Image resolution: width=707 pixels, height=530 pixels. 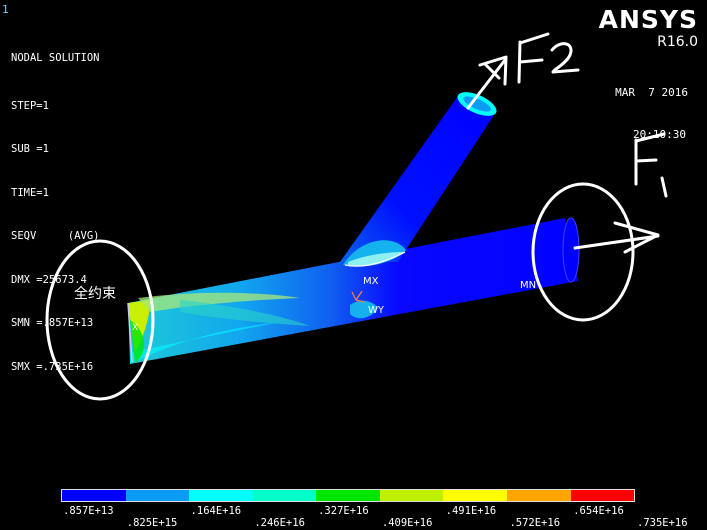 I want to click on contour-legend-bar, so click(x=348, y=495).